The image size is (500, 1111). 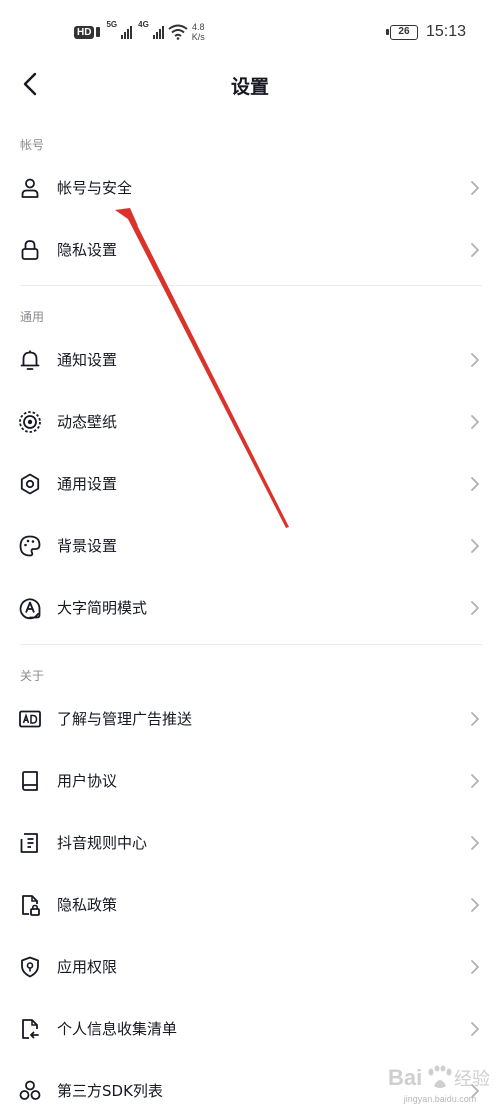 I want to click on network-speed: 4.8 K/s, so click(x=198, y=32).